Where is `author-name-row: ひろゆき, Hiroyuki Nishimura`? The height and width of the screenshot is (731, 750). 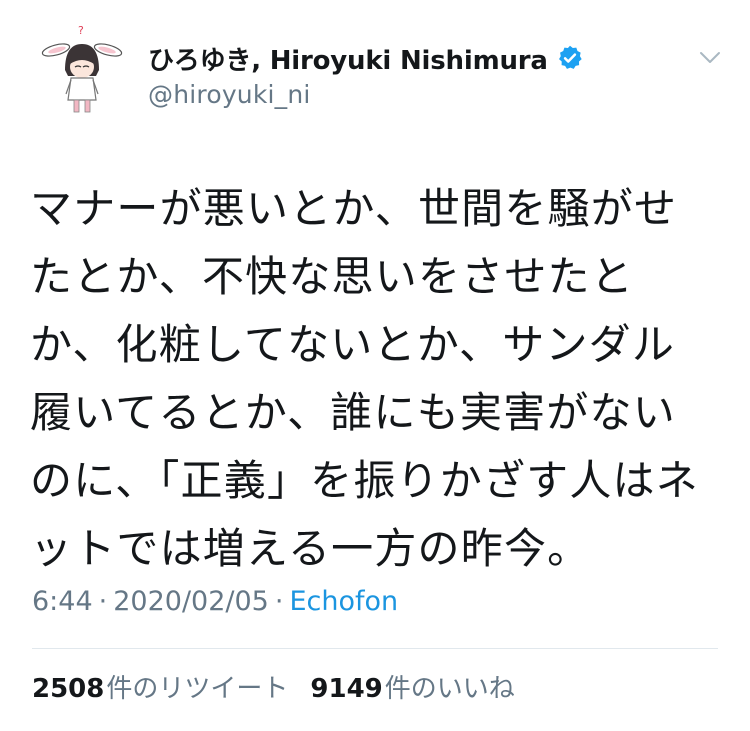 author-name-row: ひろゆき, Hiroyuki Nishimura is located at coordinates (366, 58).